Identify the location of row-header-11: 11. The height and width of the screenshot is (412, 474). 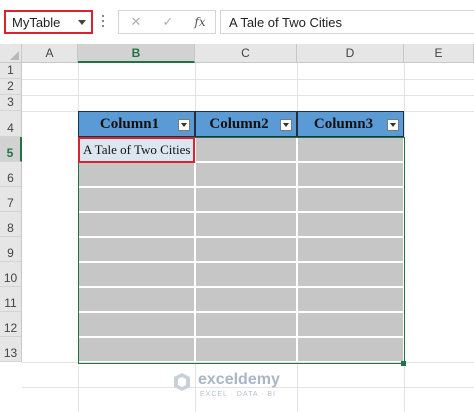
(11, 299).